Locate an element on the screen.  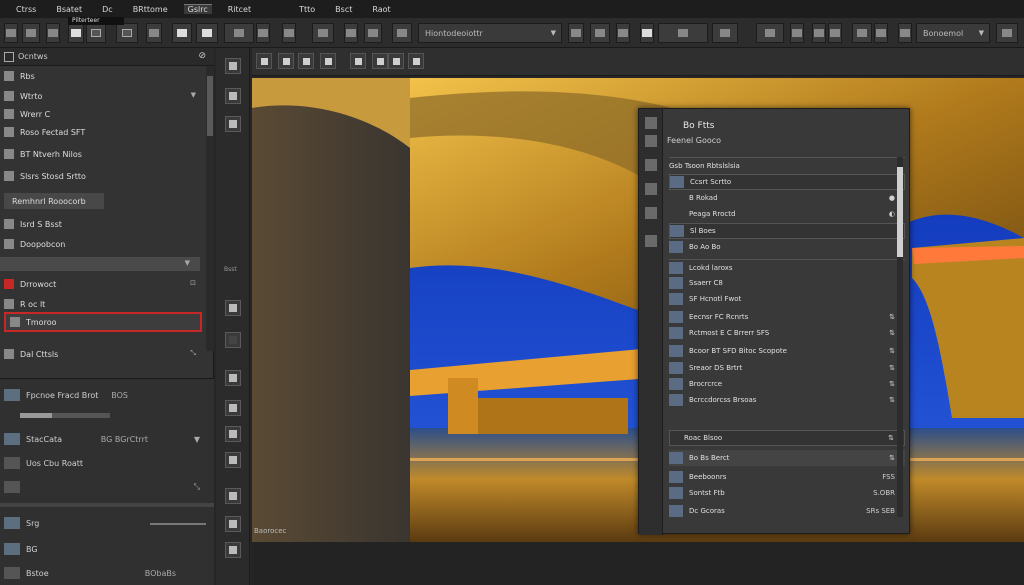
status-icon: ● is located at coordinates (892, 198).